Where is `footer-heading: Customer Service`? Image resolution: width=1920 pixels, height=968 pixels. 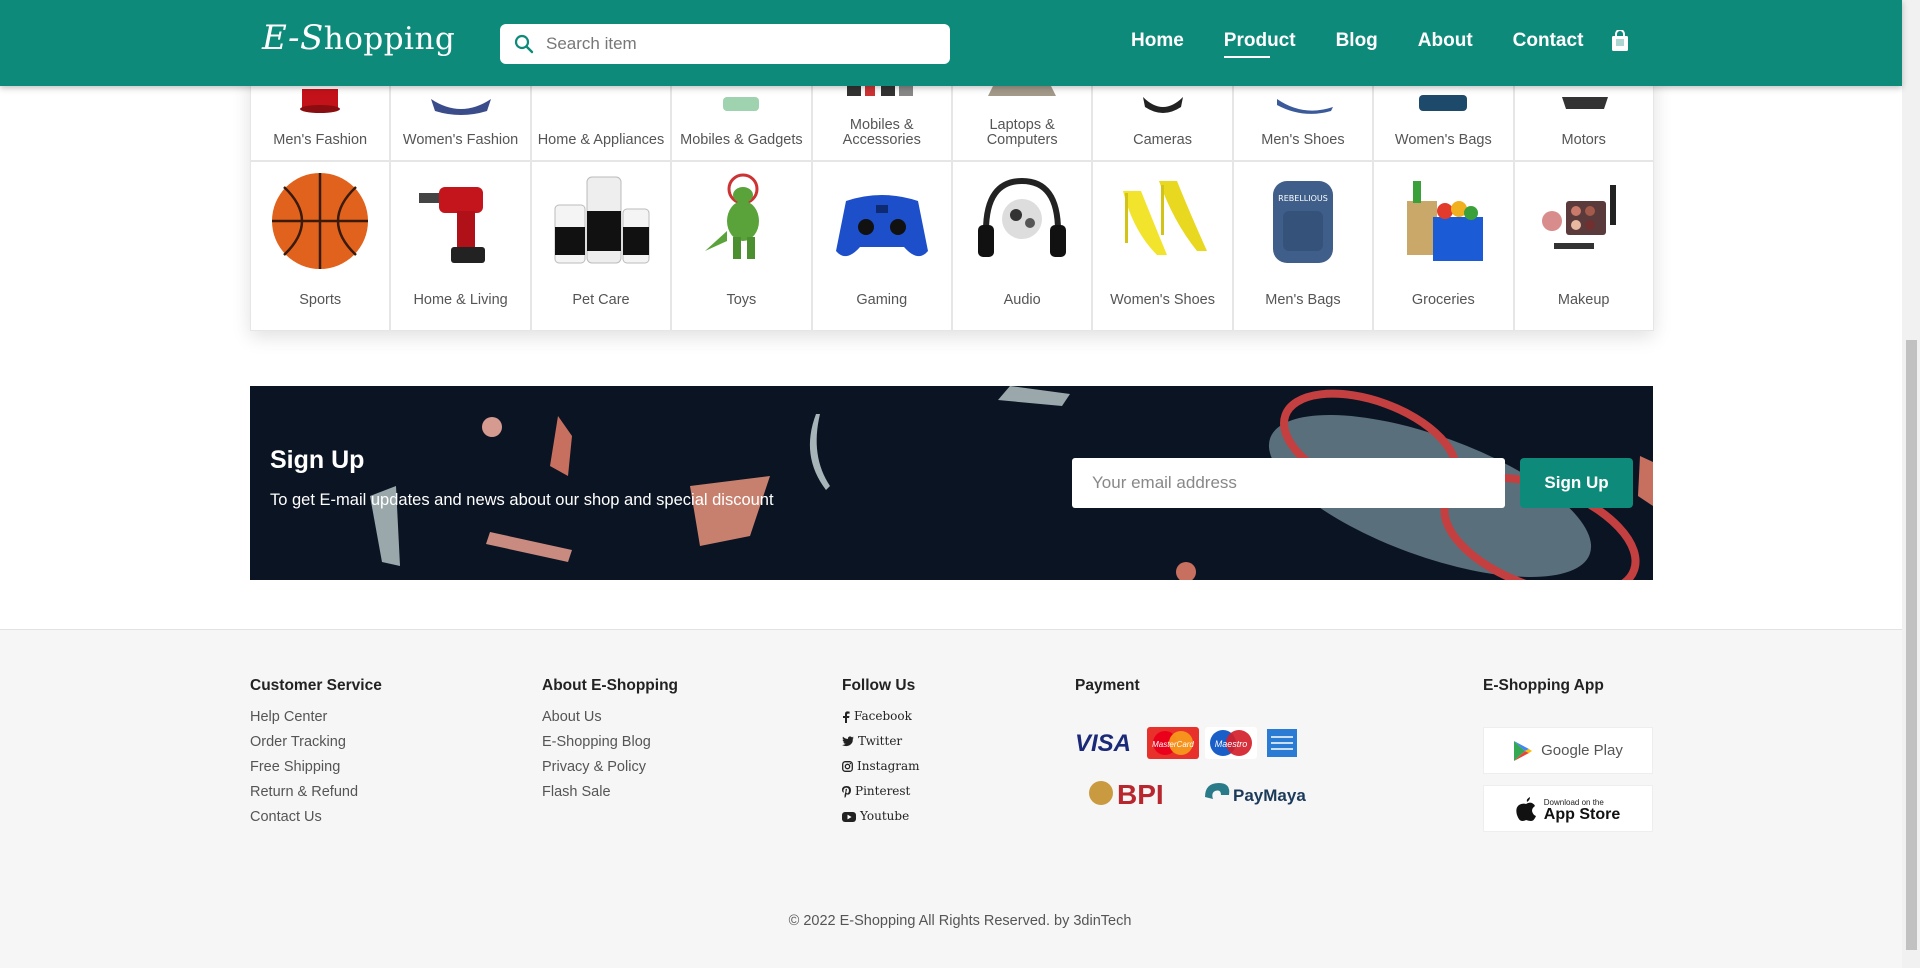 footer-heading: Customer Service is located at coordinates (316, 685).